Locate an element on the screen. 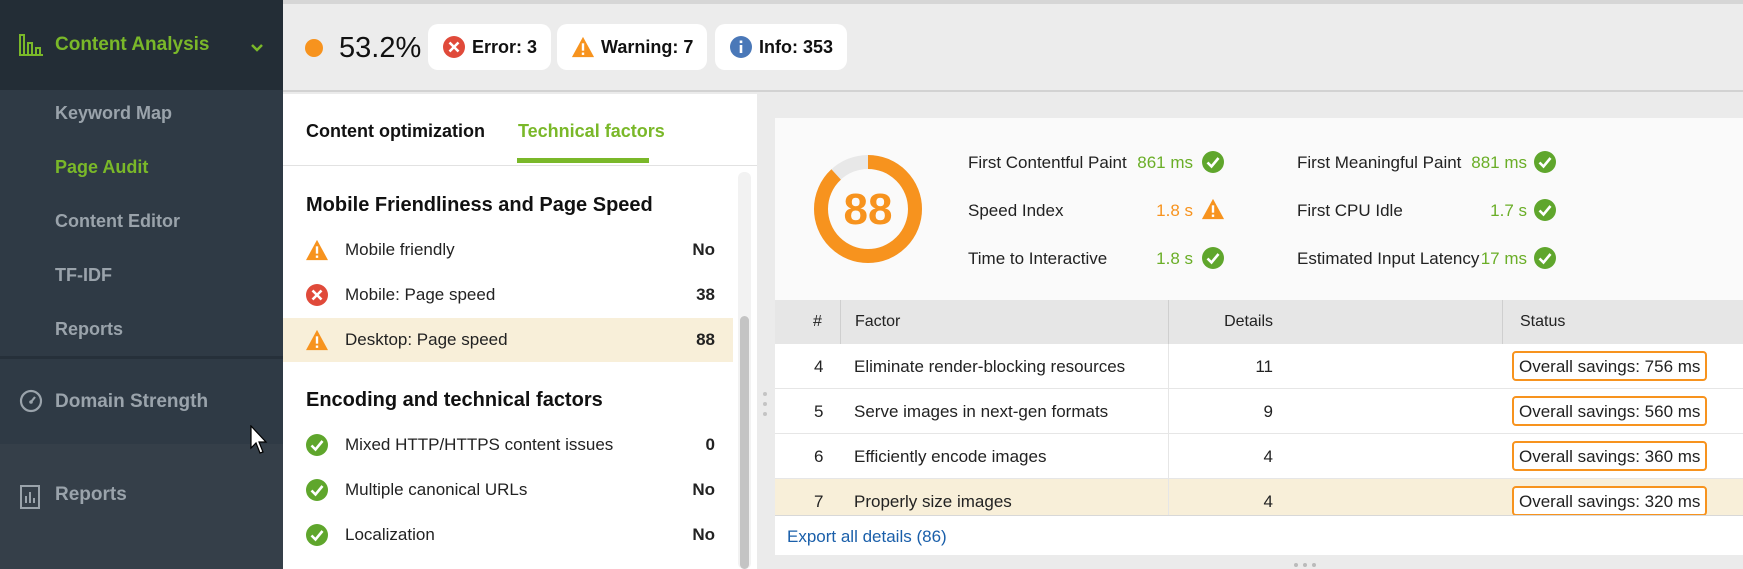 This screenshot has height=569, width=1743. factor-label: Localization is located at coordinates (390, 534).